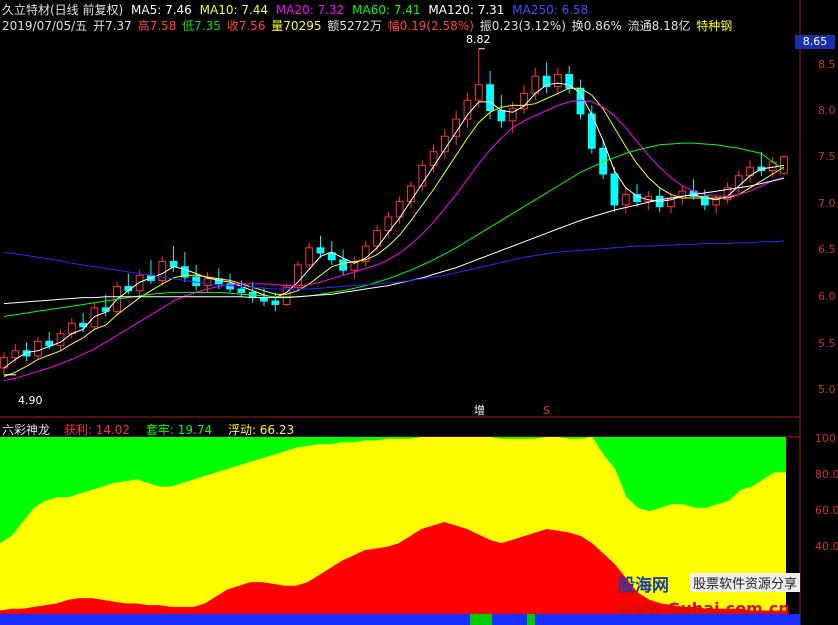 The height and width of the screenshot is (625, 838). I want to click on ma20-value: MA20: 7.32, so click(310, 10).